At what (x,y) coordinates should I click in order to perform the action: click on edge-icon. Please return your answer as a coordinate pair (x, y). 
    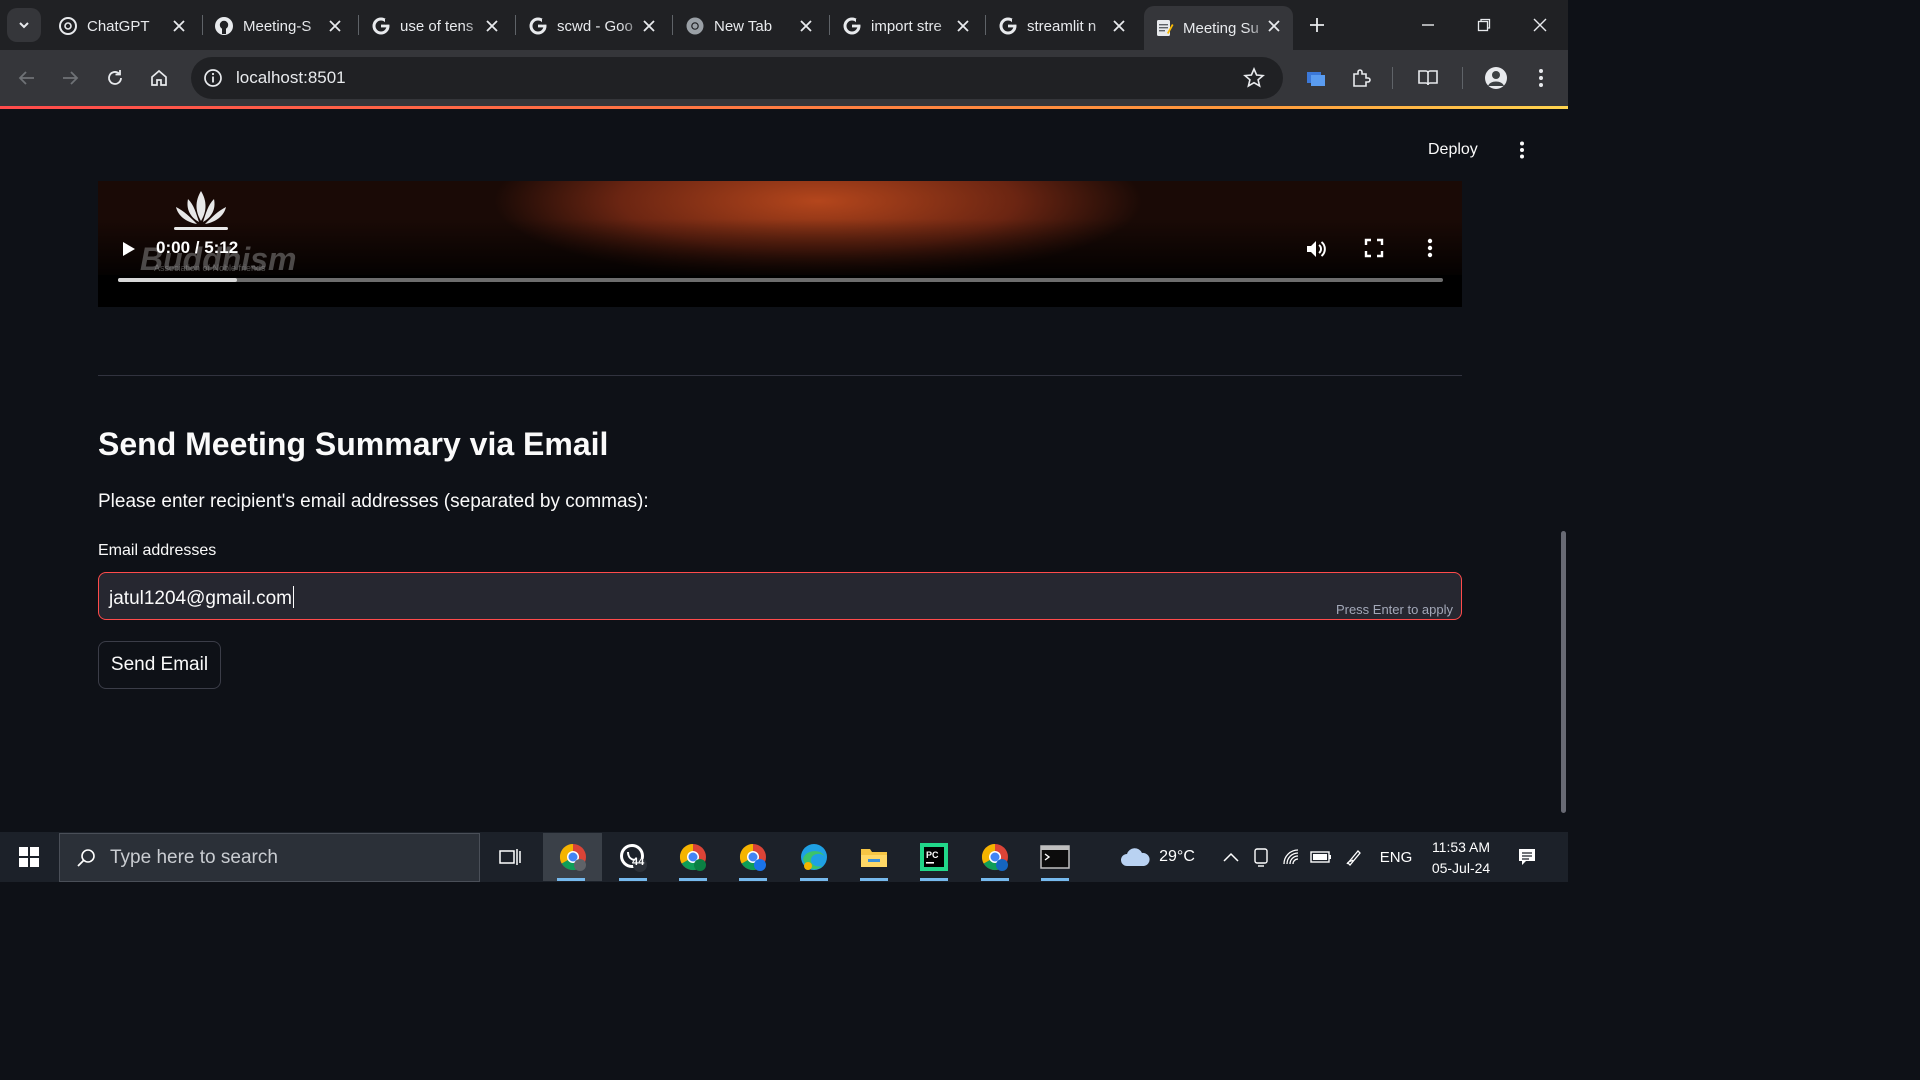
    Looking at the image, I should click on (814, 857).